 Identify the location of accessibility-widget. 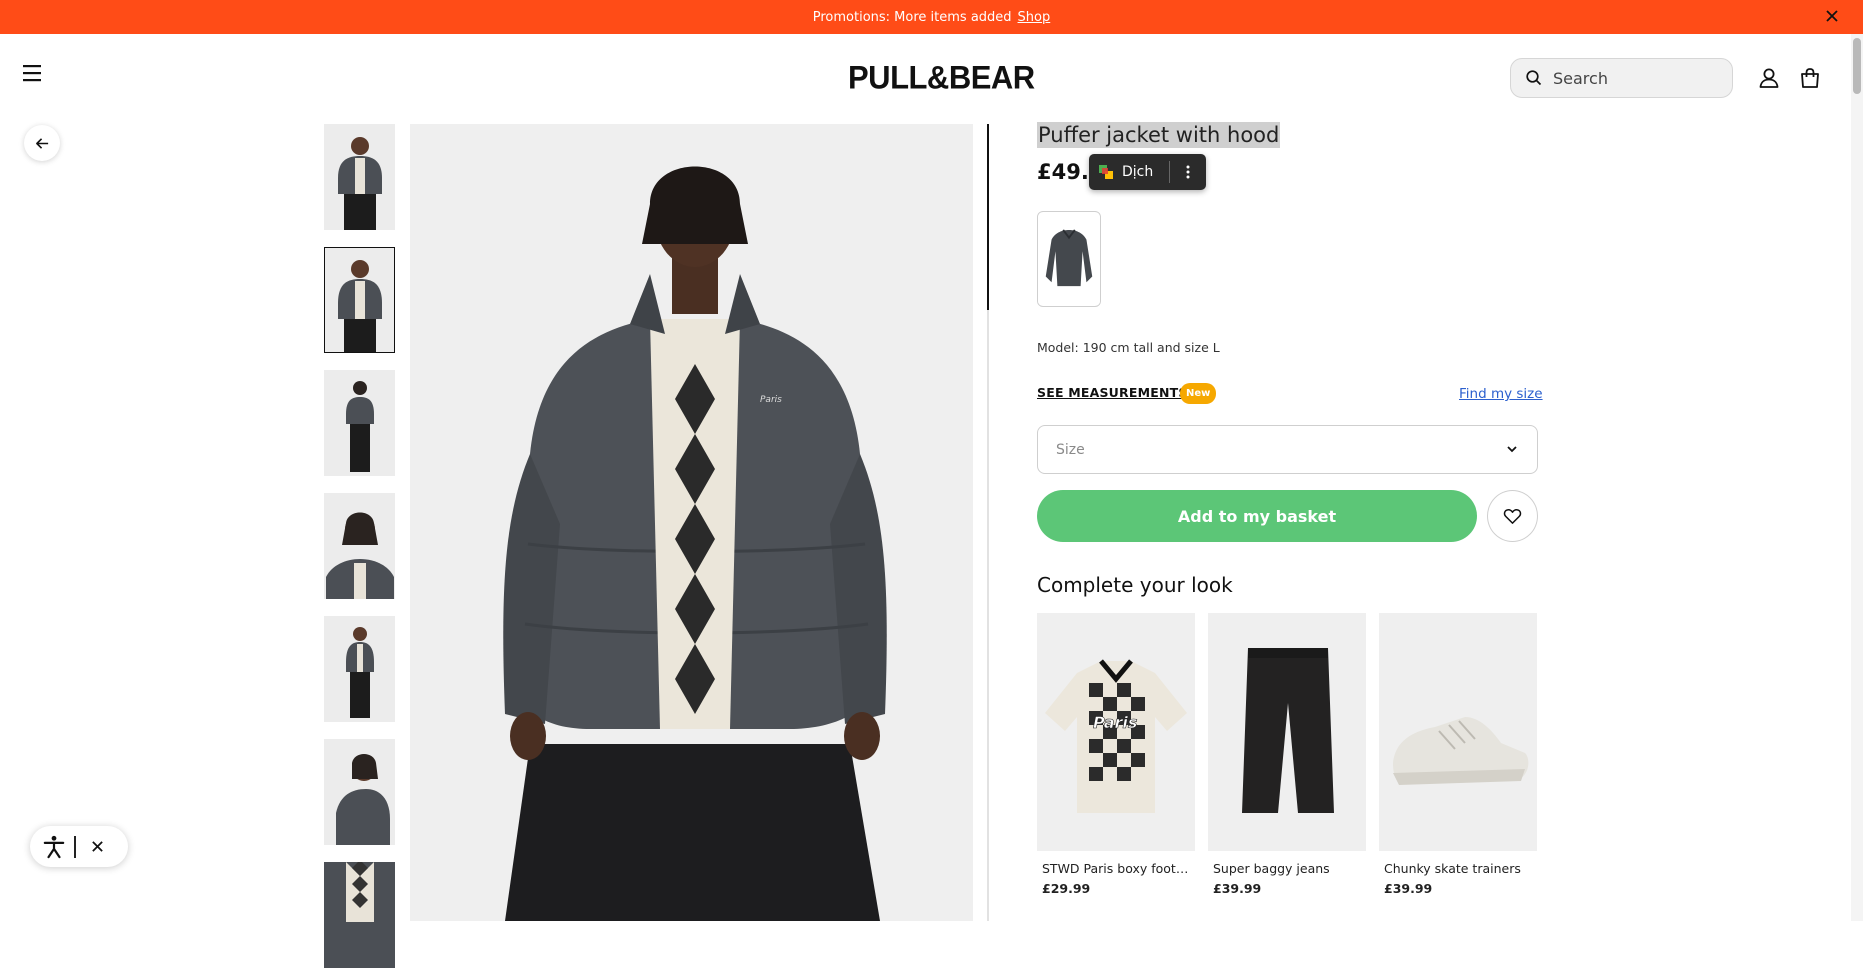
(79, 846).